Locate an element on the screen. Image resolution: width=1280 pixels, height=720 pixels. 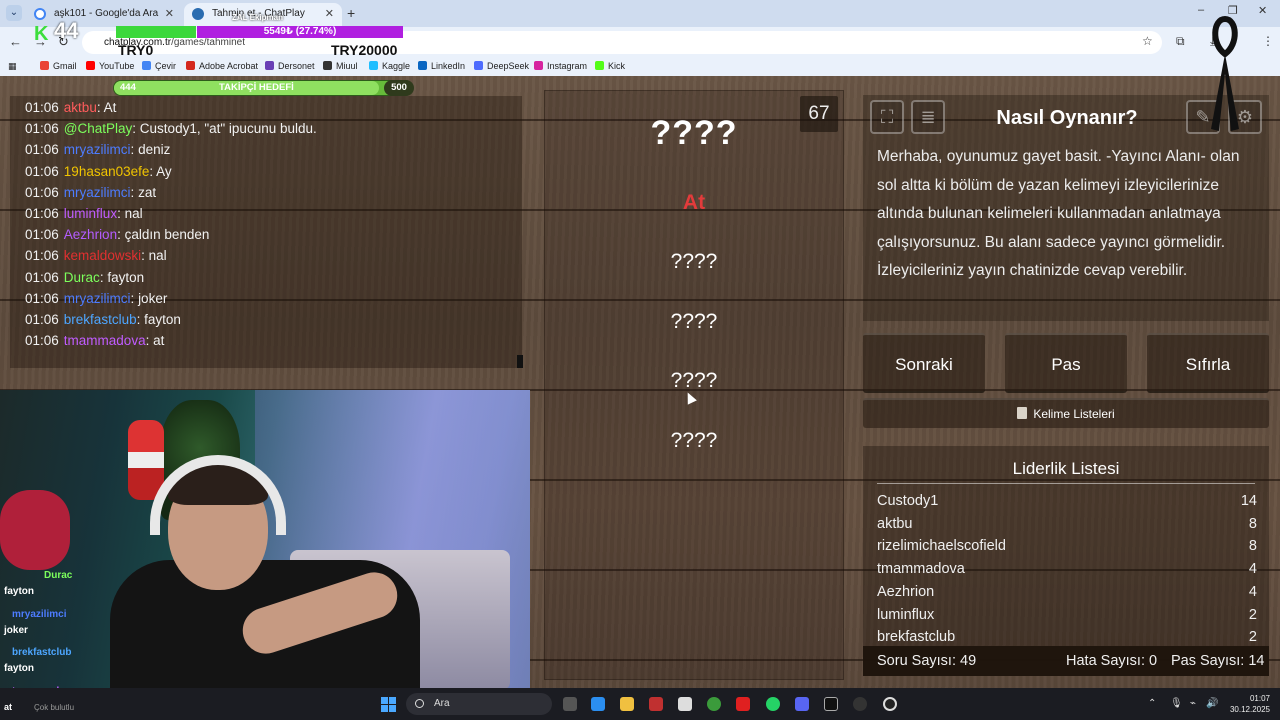
chrome-icon is located at coordinates (714, 704).